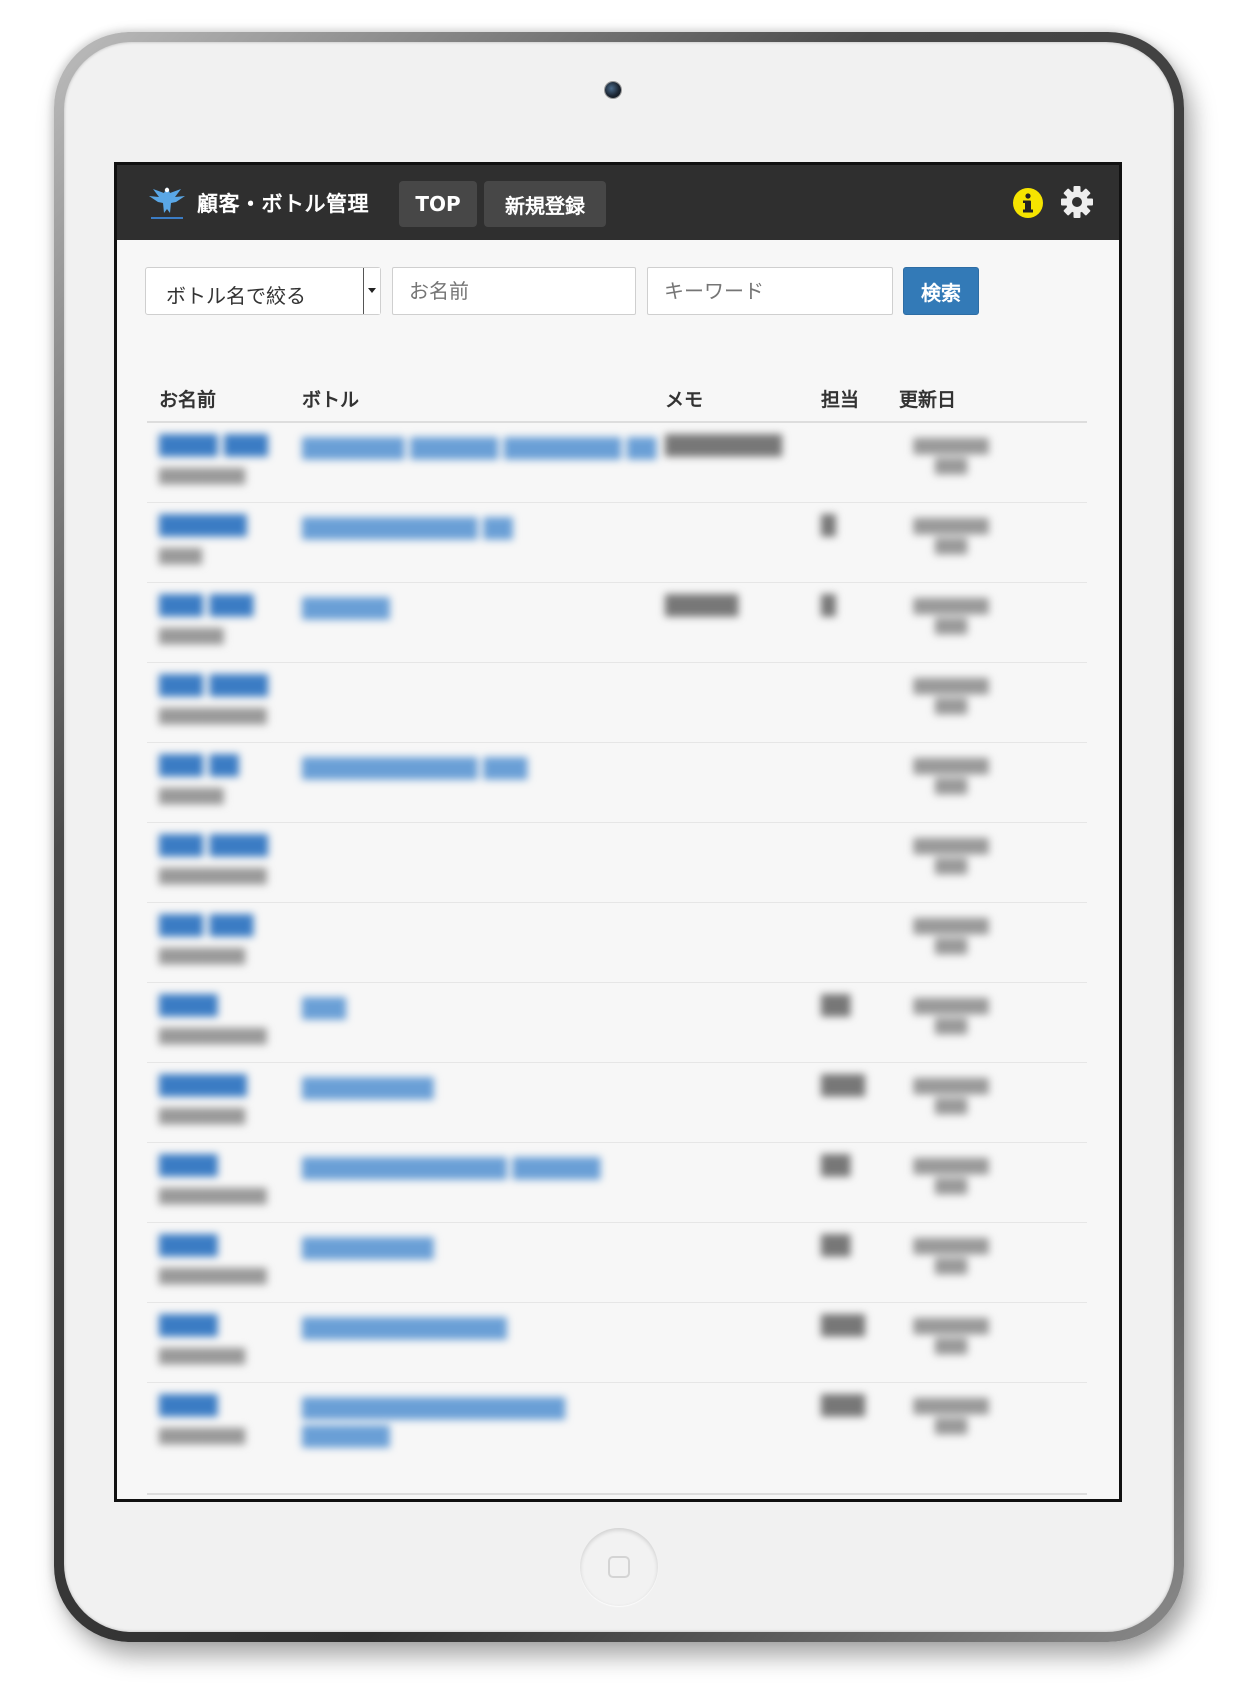 Image resolution: width=1240 pixels, height=1700 pixels. What do you see at coordinates (213, 446) in the screenshot?
I see `customer-name-link: ████ ███` at bounding box center [213, 446].